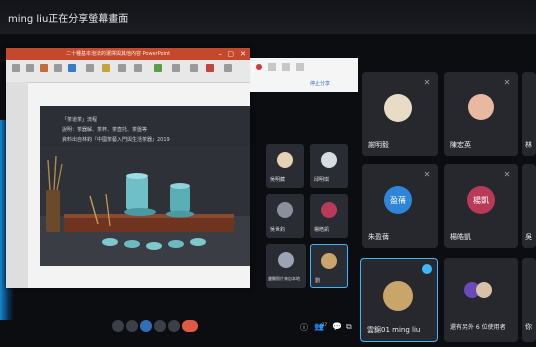 Image resolution: width=536 pixels, height=347 pixels. I want to click on powerpoint-ribbon, so click(128, 71).